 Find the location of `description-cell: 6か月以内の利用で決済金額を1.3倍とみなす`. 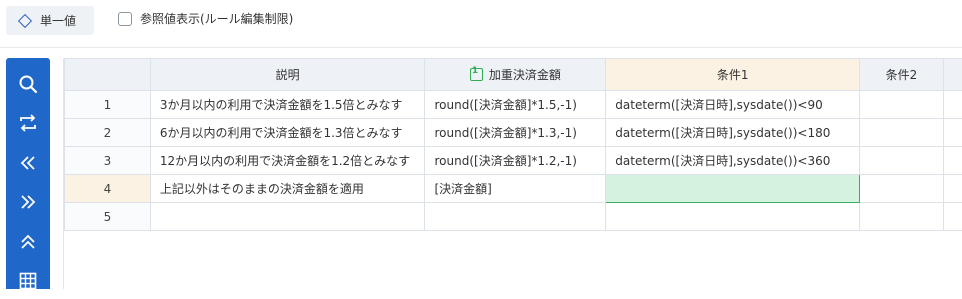

description-cell: 6か月以内の利用で決済金額を1.3倍とみなす is located at coordinates (287, 133).